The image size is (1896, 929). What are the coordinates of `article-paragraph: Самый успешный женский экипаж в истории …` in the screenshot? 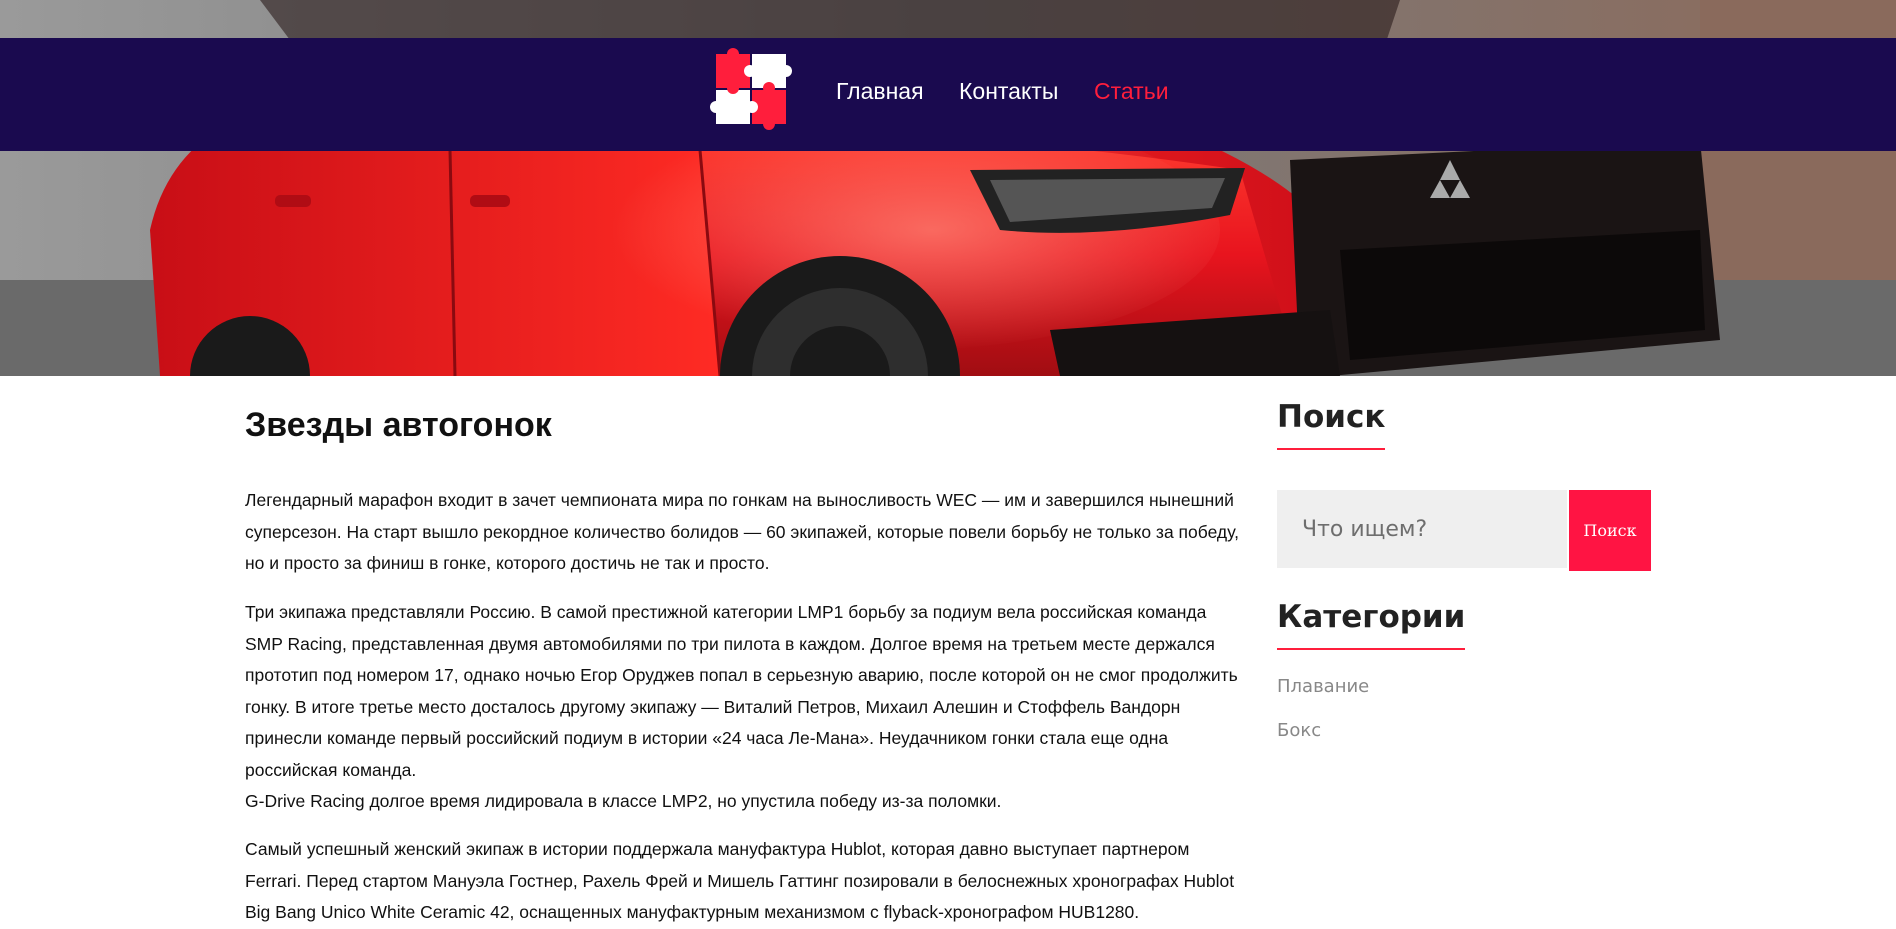 It's located at (740, 880).